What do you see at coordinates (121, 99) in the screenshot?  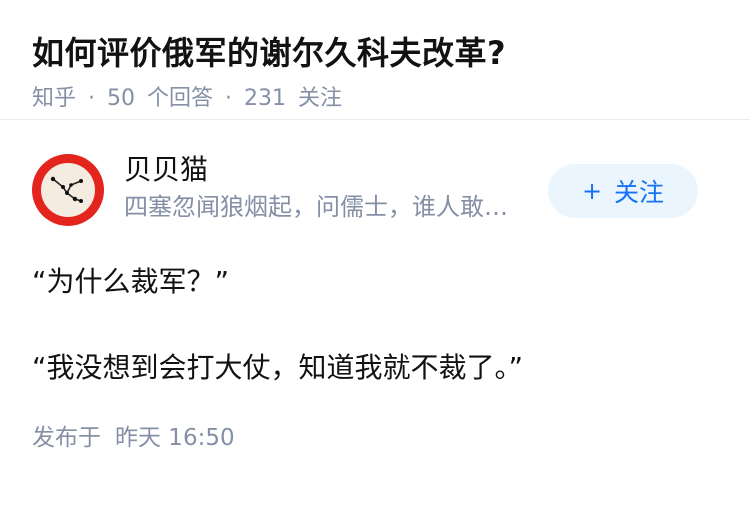 I see `answer-count: 50` at bounding box center [121, 99].